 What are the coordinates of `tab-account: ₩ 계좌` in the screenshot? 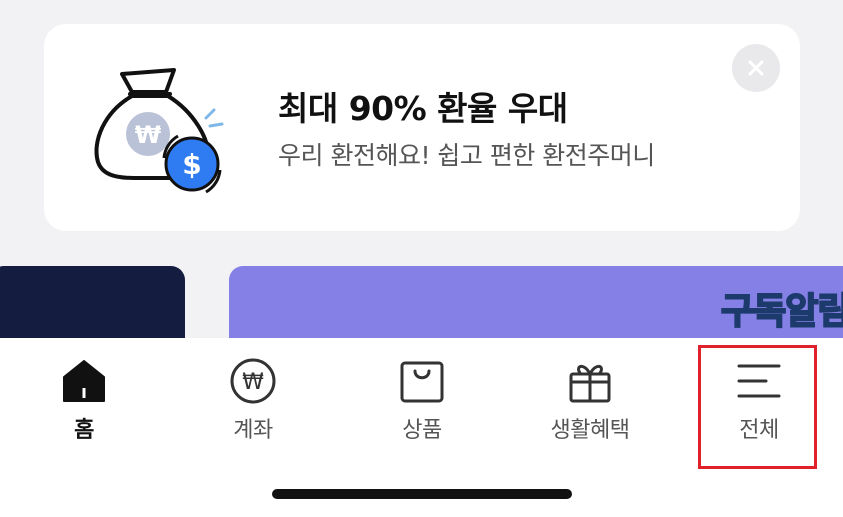 It's located at (253, 393).